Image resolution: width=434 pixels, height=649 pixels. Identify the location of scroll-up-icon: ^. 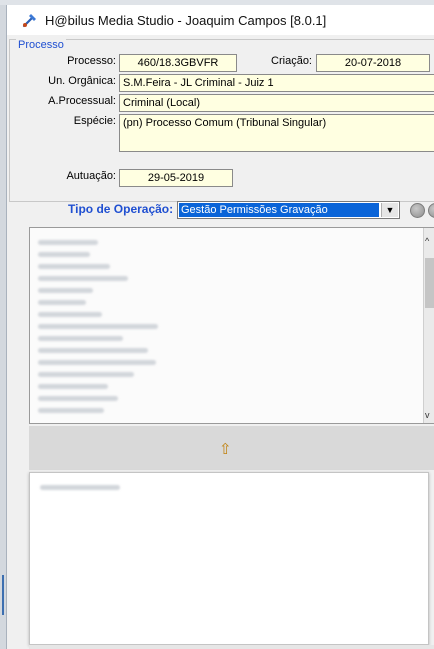
(427, 241).